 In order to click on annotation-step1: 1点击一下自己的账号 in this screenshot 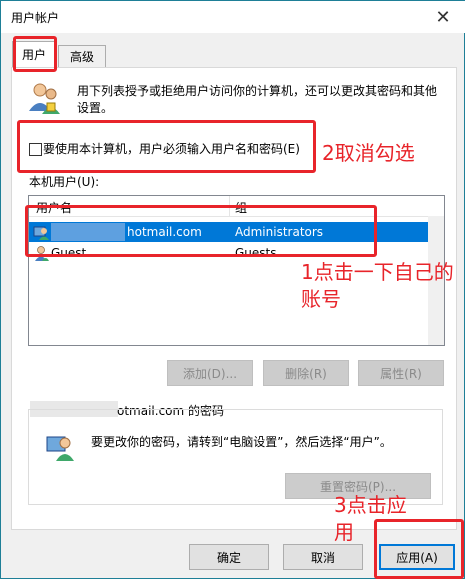, I will do `click(377, 285)`.